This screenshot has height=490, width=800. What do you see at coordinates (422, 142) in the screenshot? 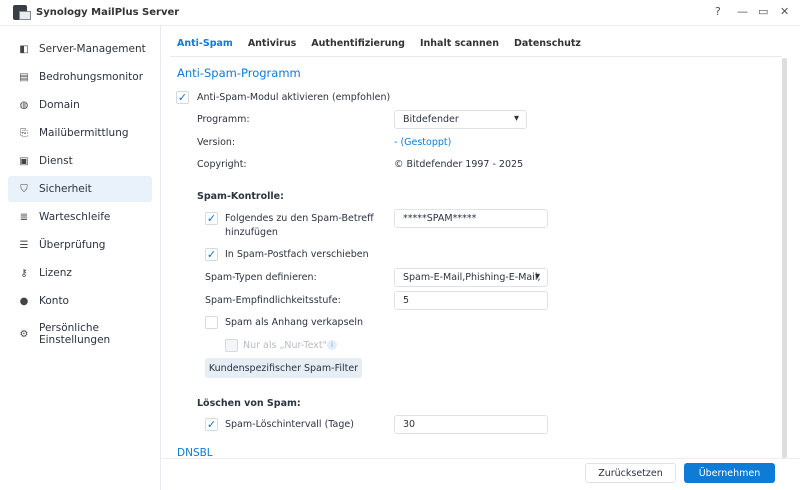
I see `version-status-link: - (Gestoppt)` at bounding box center [422, 142].